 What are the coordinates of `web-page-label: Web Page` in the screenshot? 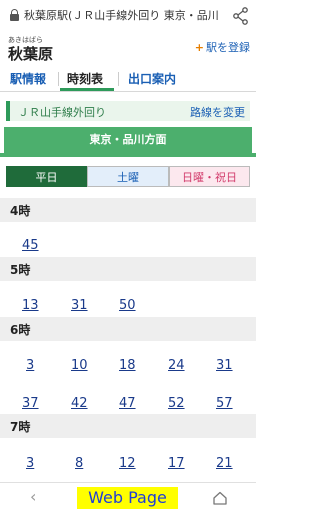 It's located at (127, 498).